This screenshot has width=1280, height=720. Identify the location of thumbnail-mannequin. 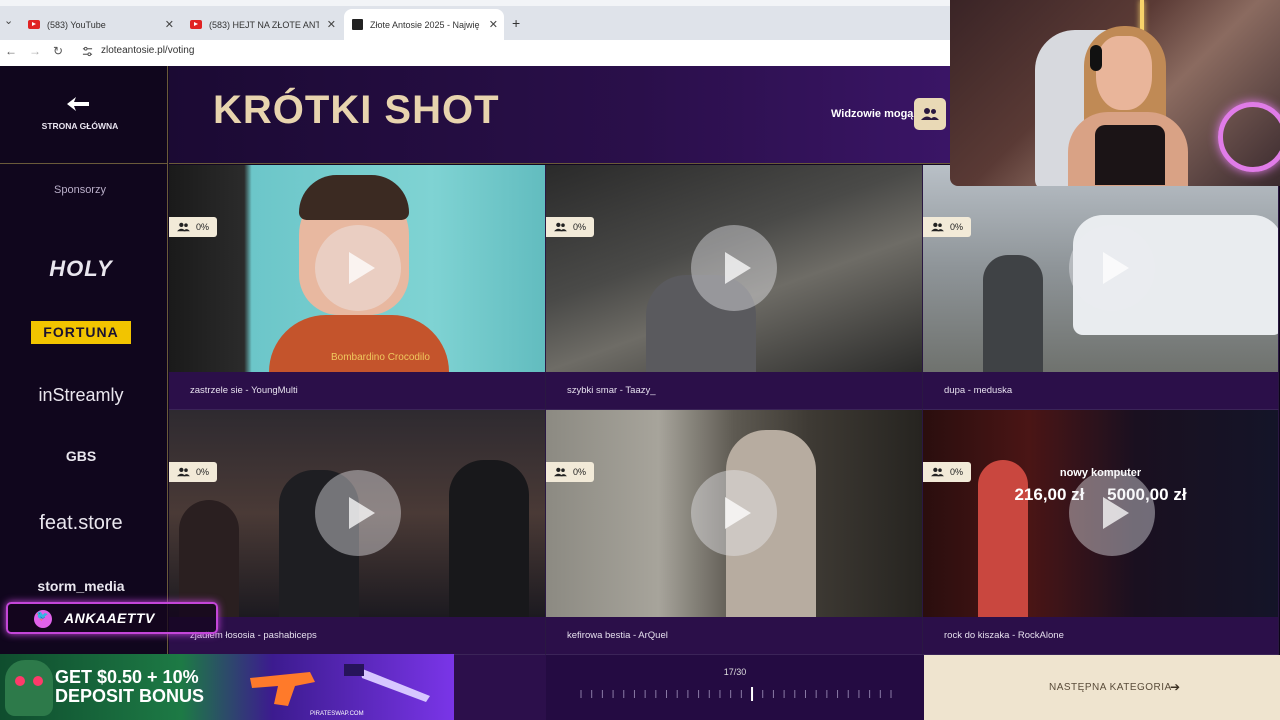
(1003, 538).